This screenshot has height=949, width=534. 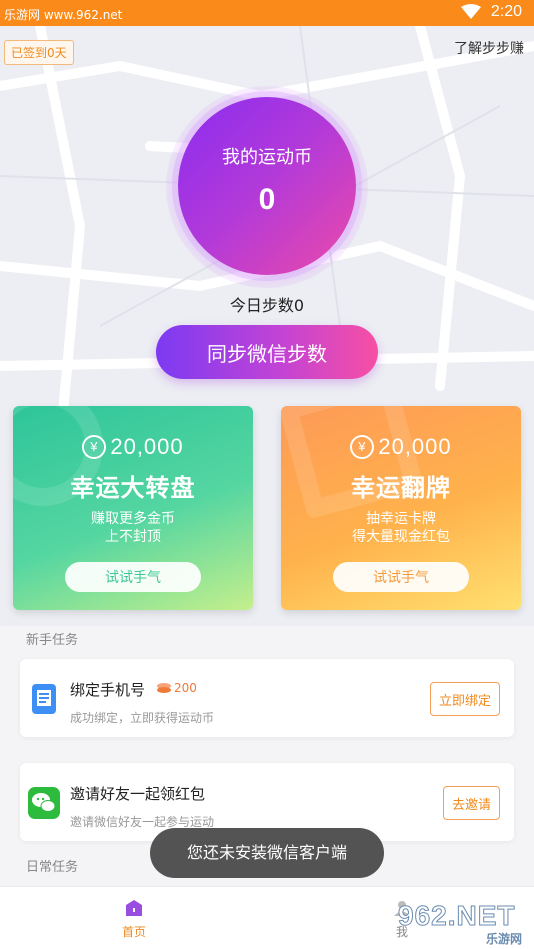 I want to click on logo-text: 962.NET, so click(x=457, y=916).